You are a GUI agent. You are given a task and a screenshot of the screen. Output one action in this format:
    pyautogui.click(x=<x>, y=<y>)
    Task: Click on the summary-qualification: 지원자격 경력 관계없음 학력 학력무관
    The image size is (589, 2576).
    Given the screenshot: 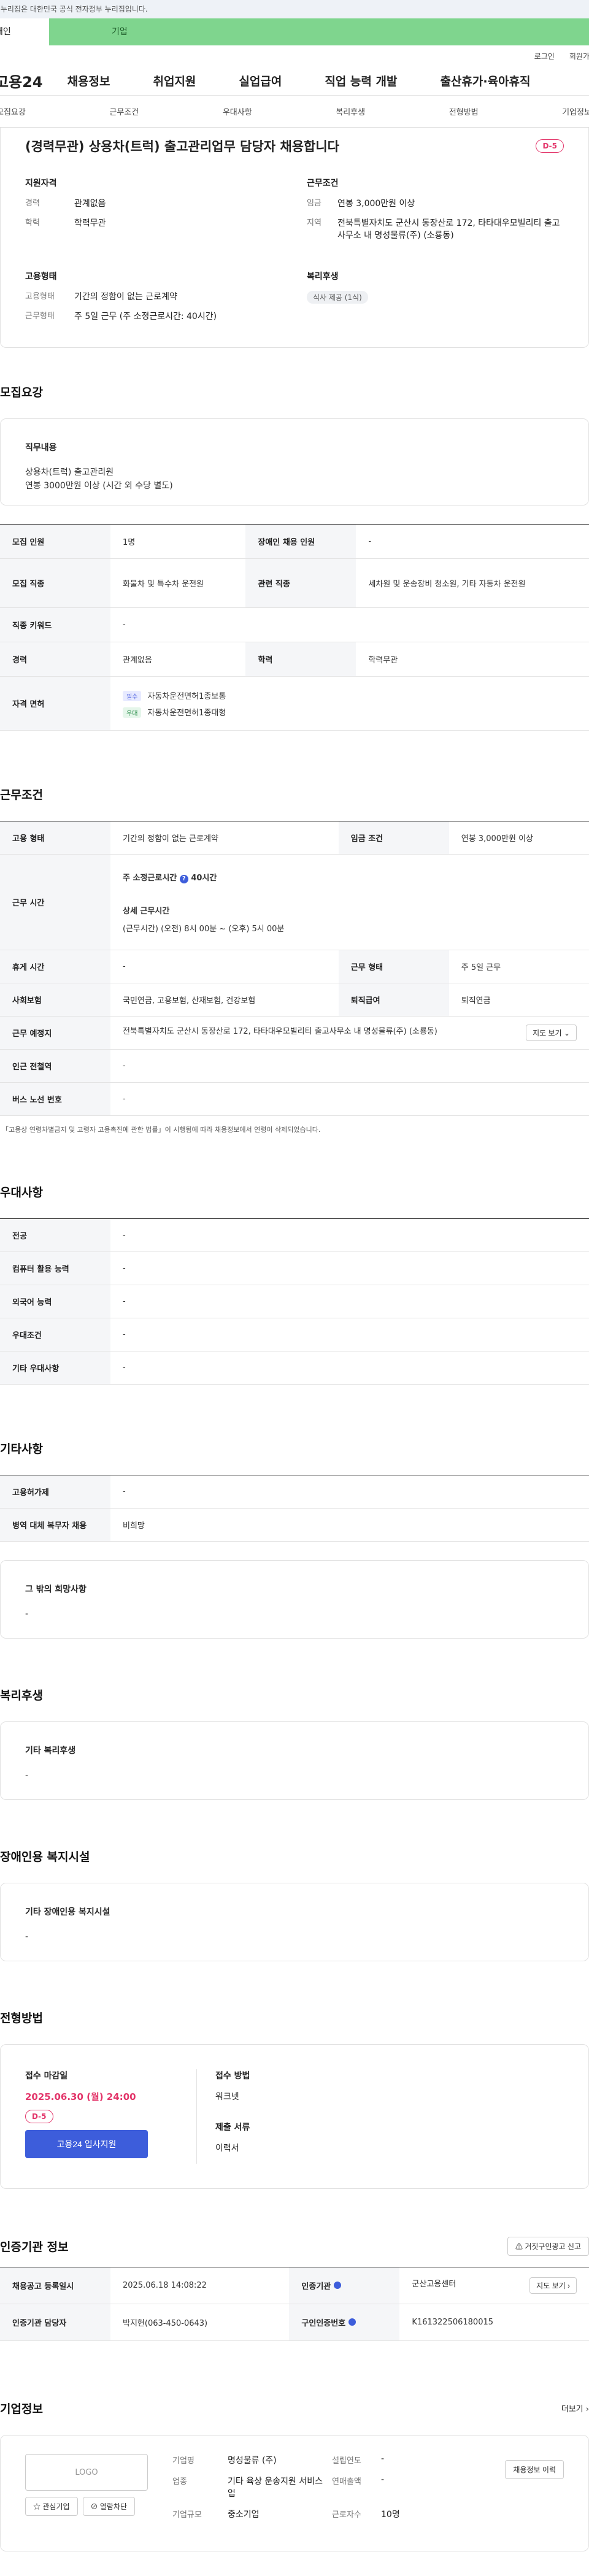 What is the action you would take?
    pyautogui.click(x=65, y=203)
    